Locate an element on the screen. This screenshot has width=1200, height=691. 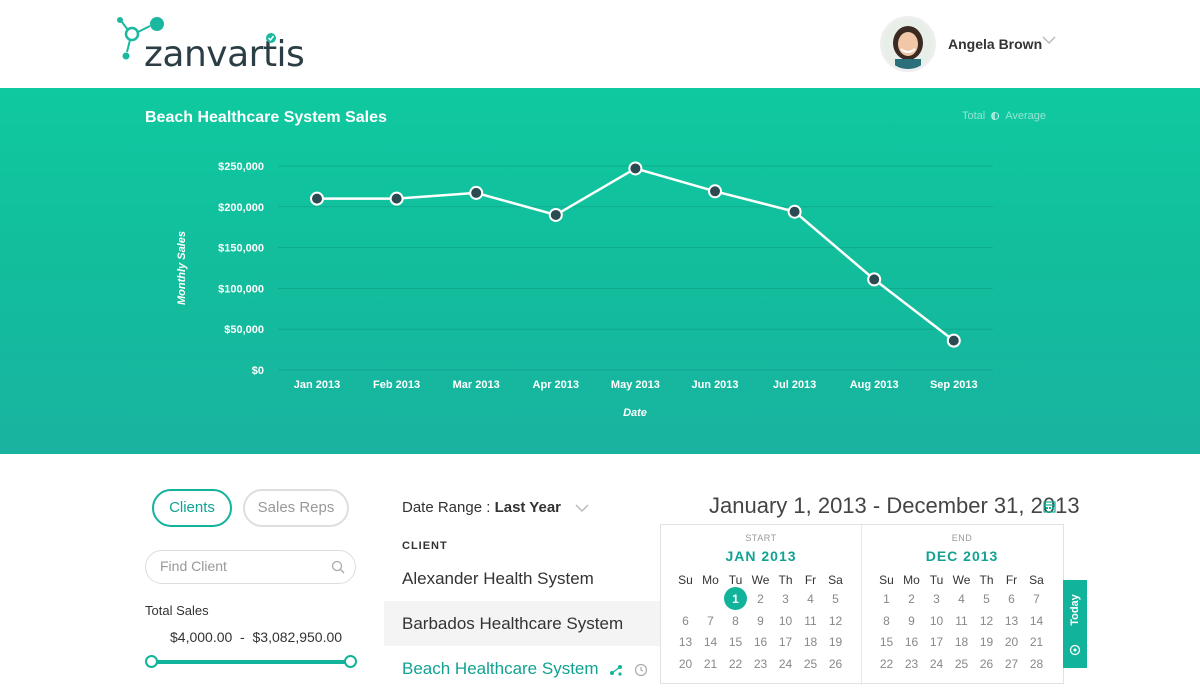
avatar is located at coordinates (908, 44).